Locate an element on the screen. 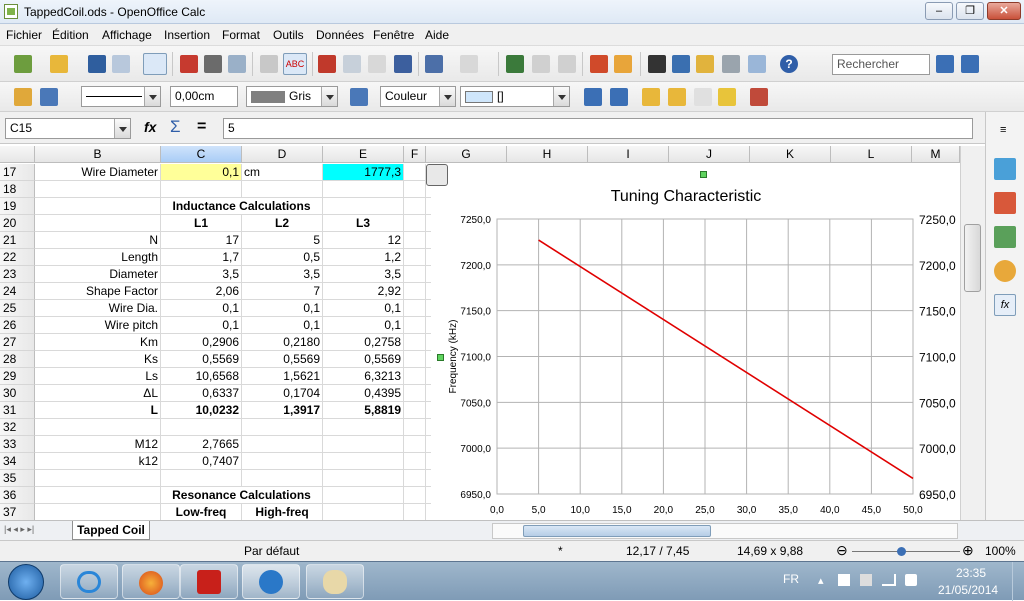  sidebar-navigator-icon is located at coordinates (1005, 271).